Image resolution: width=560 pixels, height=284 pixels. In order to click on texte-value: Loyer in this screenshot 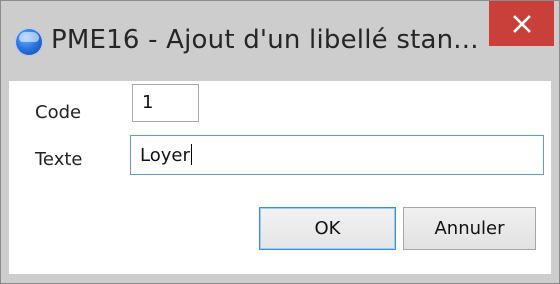, I will do `click(165, 155)`.